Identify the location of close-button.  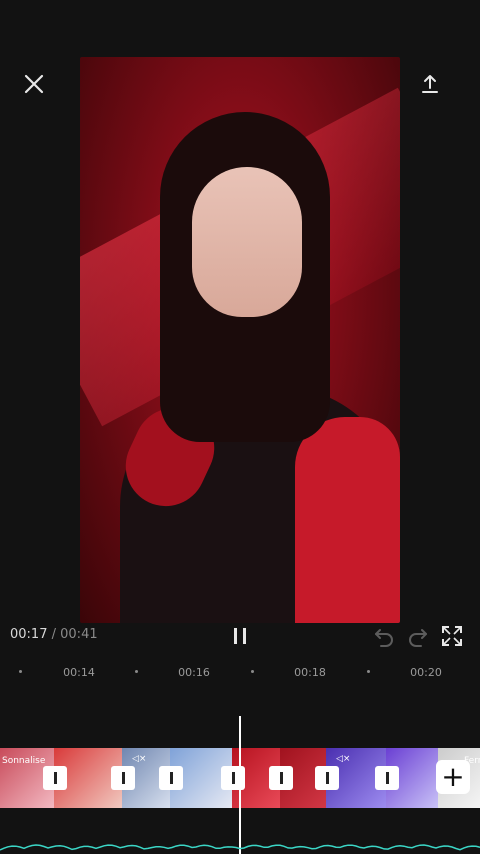
(34, 84).